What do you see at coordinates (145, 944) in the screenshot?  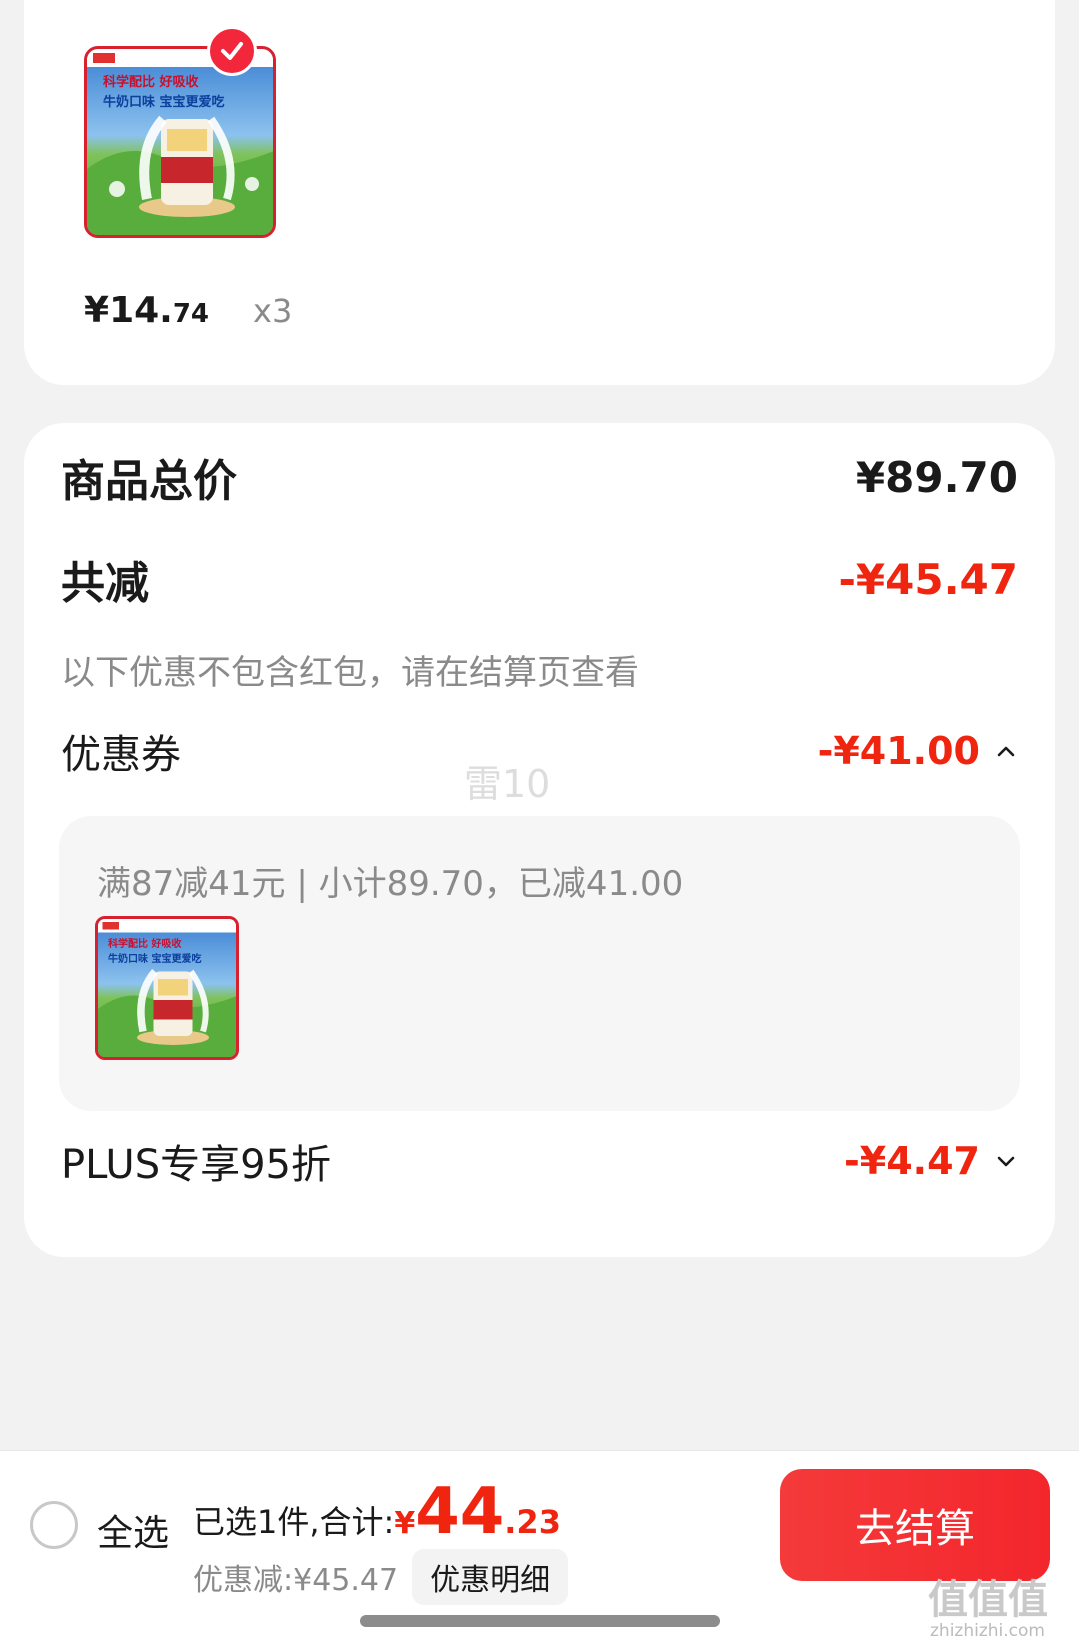 I see `coupon-image-banner-1: 科学配比 好吸收` at bounding box center [145, 944].